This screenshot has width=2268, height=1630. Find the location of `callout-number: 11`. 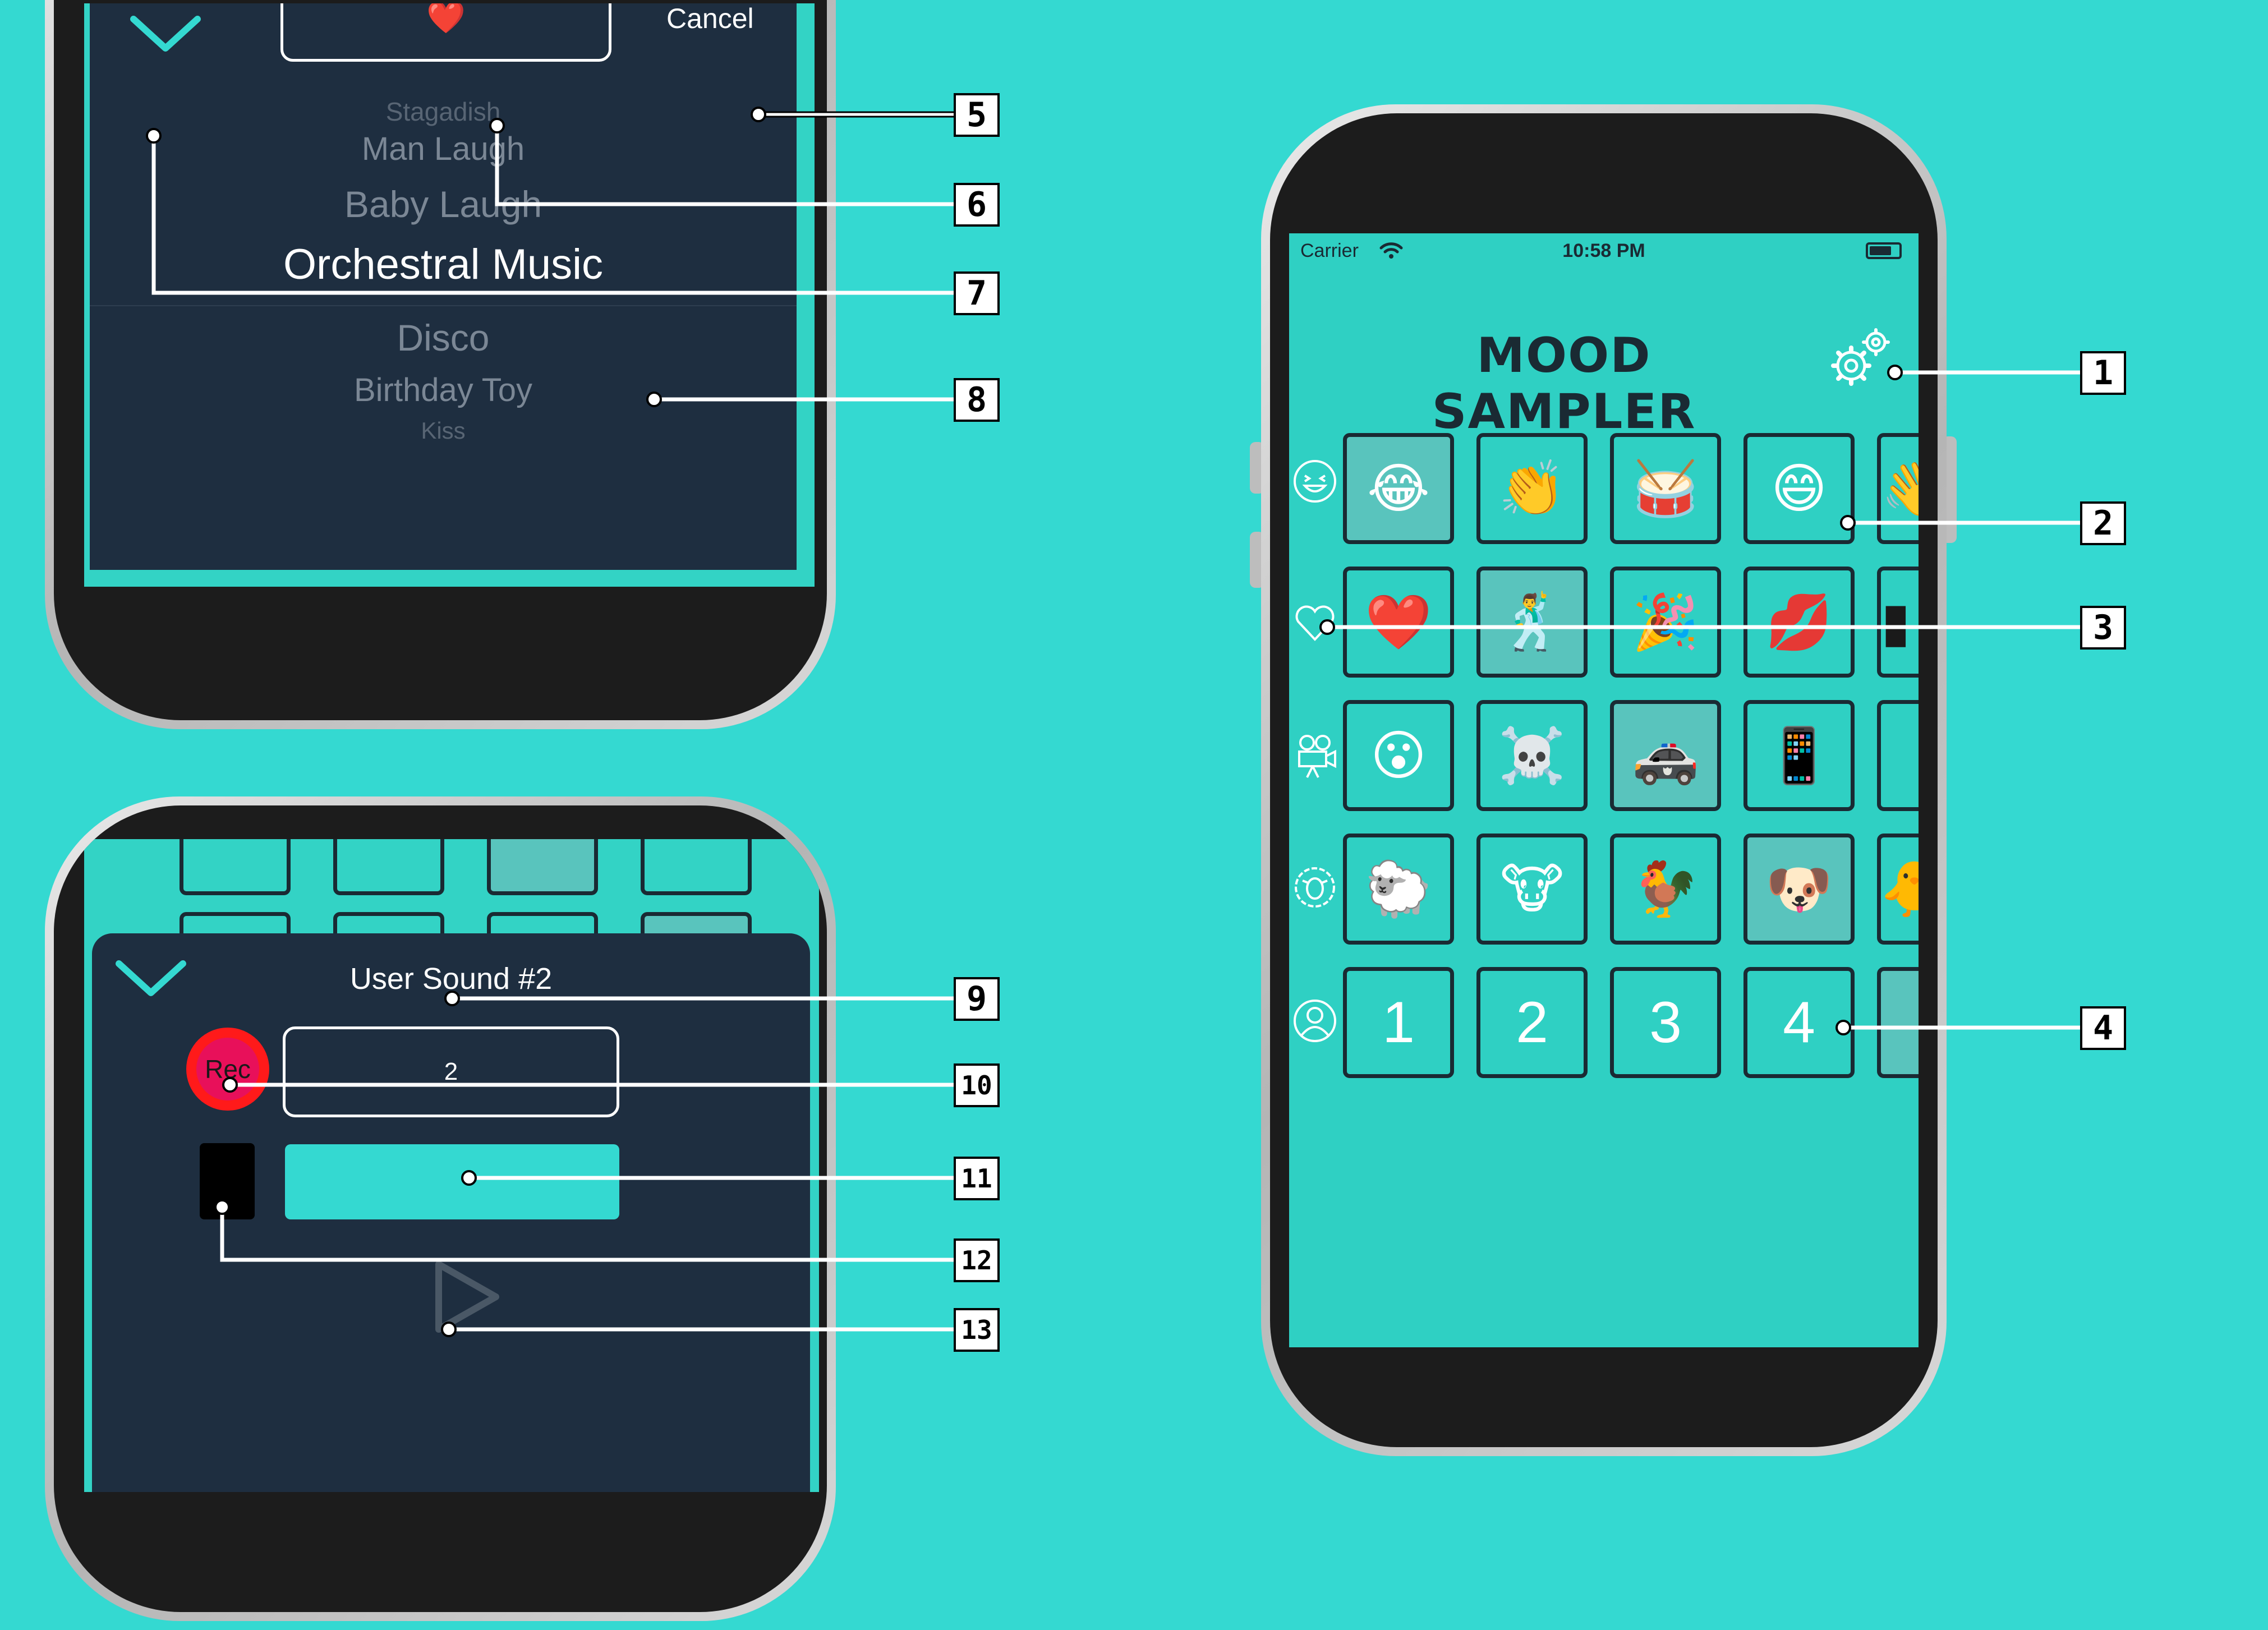

callout-number: 11 is located at coordinates (977, 1179).